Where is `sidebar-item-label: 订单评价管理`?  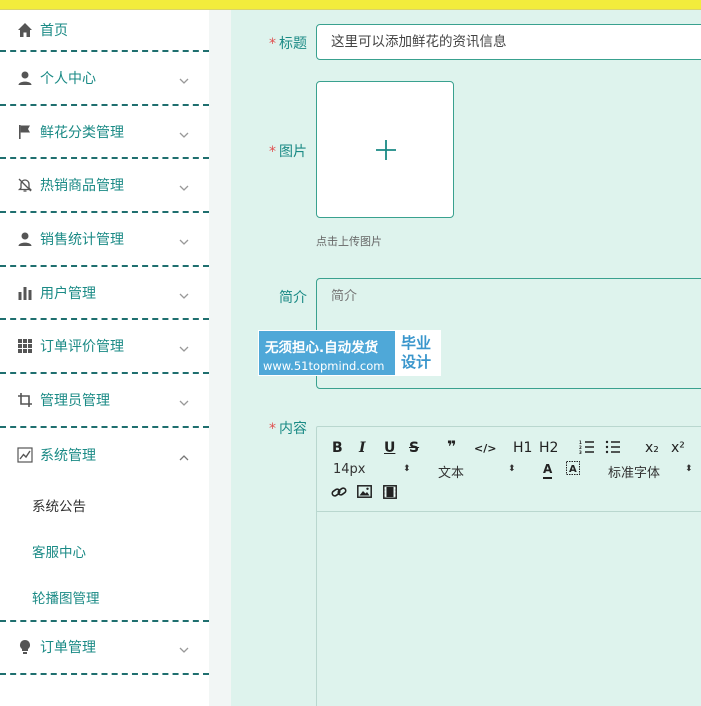 sidebar-item-label: 订单评价管理 is located at coordinates (82, 347).